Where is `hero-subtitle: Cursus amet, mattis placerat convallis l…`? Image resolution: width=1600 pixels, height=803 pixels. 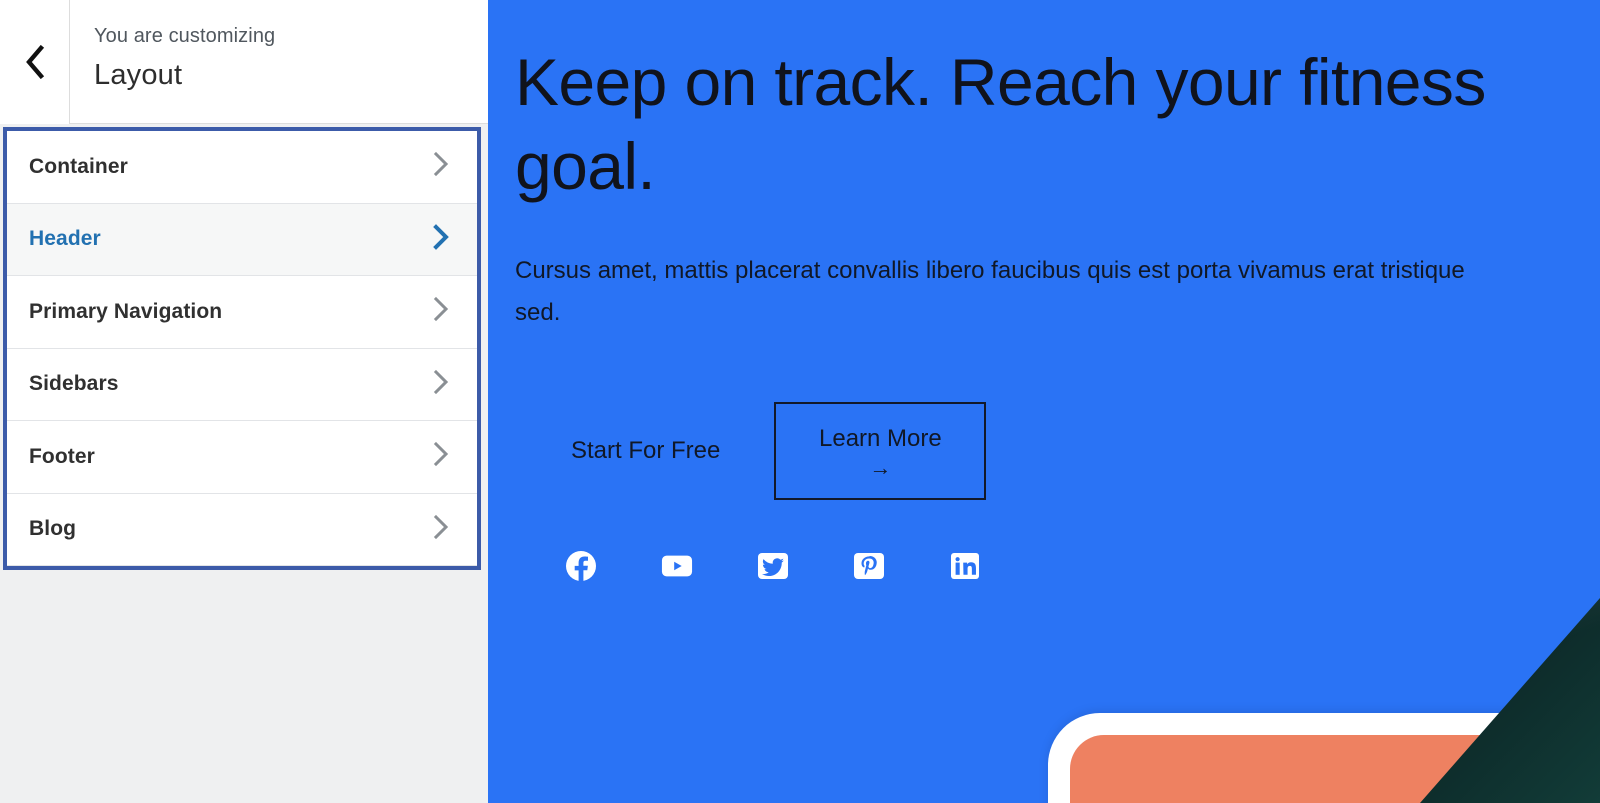
hero-subtitle: Cursus amet, mattis placerat convallis l… is located at coordinates (990, 291).